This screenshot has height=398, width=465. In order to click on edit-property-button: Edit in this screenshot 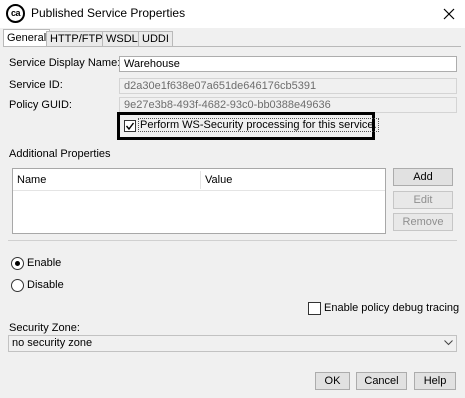, I will do `click(423, 200)`.